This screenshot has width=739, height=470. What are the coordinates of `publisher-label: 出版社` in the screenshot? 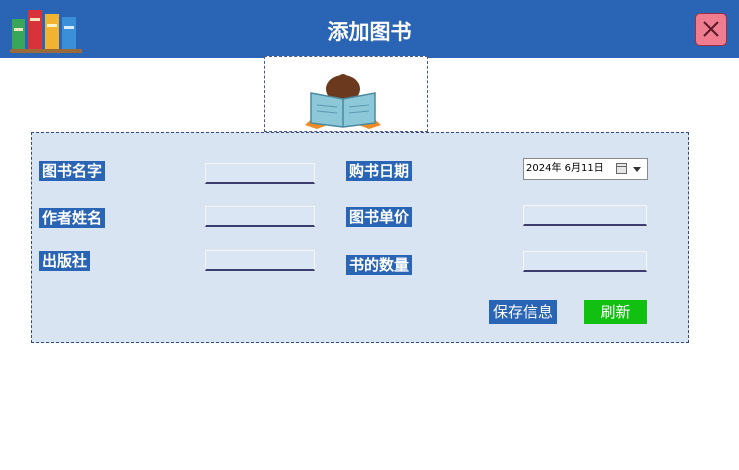 It's located at (65, 261).